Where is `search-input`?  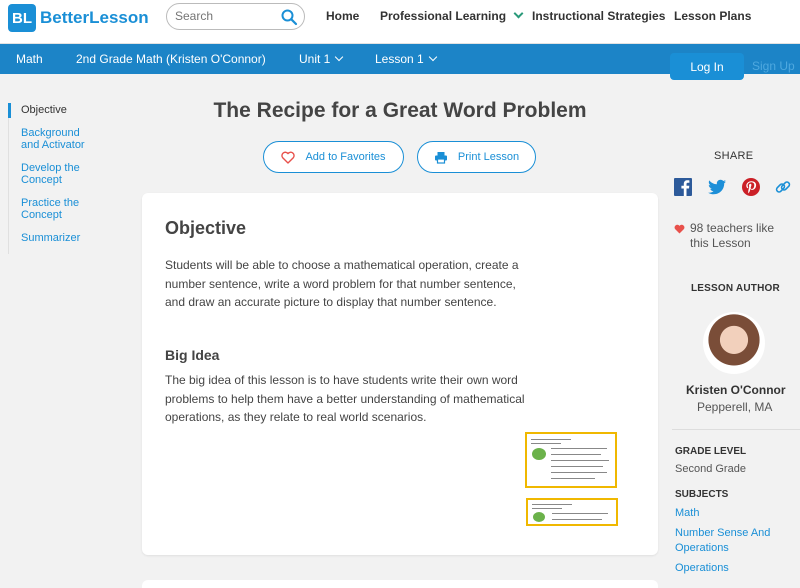 search-input is located at coordinates (225, 16).